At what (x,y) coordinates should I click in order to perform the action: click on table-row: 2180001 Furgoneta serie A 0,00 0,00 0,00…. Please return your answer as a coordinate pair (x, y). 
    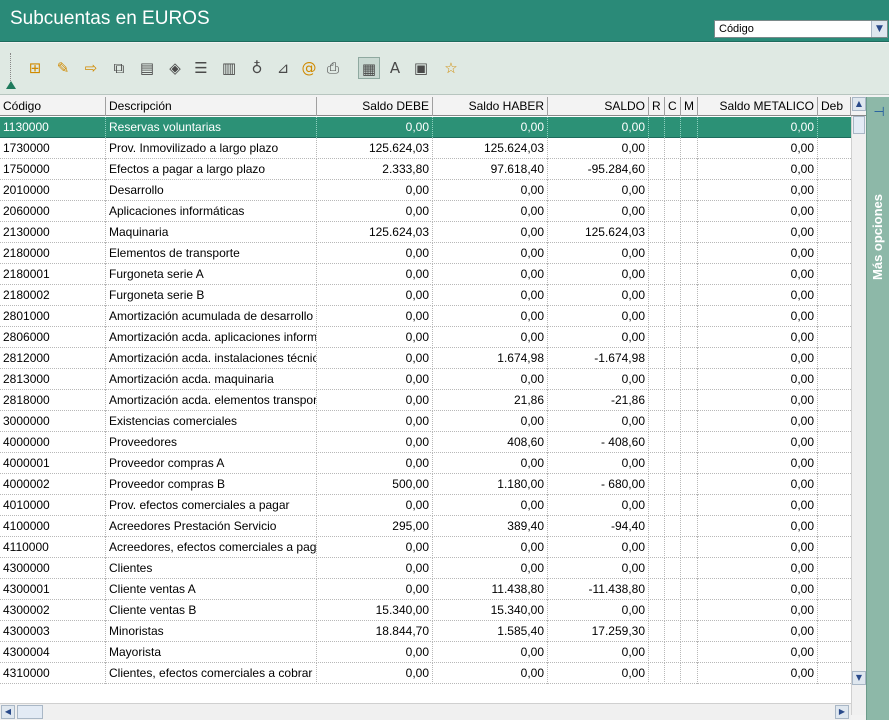
    Looking at the image, I should click on (425, 274).